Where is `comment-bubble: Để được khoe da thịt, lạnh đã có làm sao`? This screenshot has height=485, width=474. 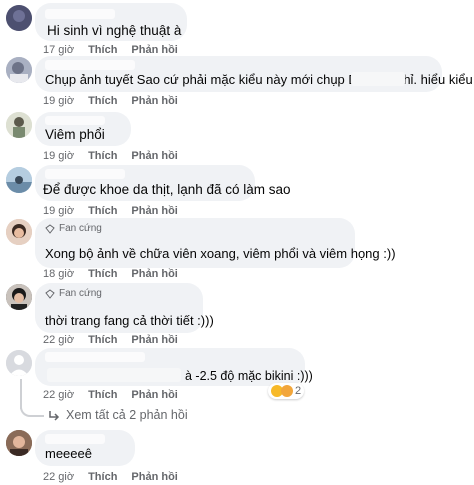 comment-bubble: Để được khoe da thịt, lạnh đã có làm sao is located at coordinates (163, 183).